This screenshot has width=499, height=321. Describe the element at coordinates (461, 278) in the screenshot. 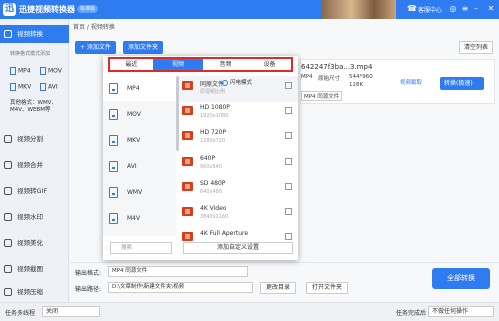

I see `convert-all-button: 全部转换` at that location.